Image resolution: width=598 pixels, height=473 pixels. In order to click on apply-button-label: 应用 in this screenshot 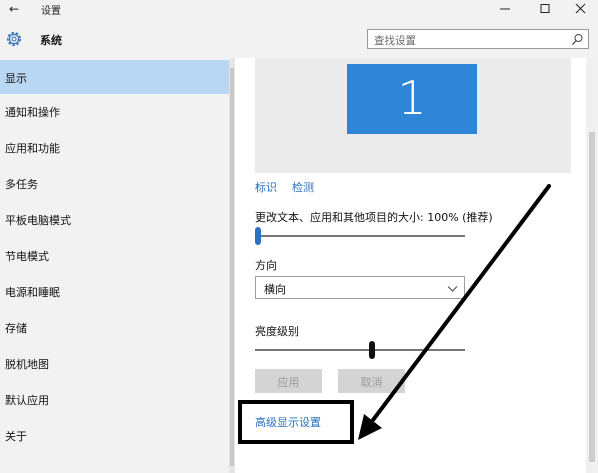, I will do `click(288, 382)`.